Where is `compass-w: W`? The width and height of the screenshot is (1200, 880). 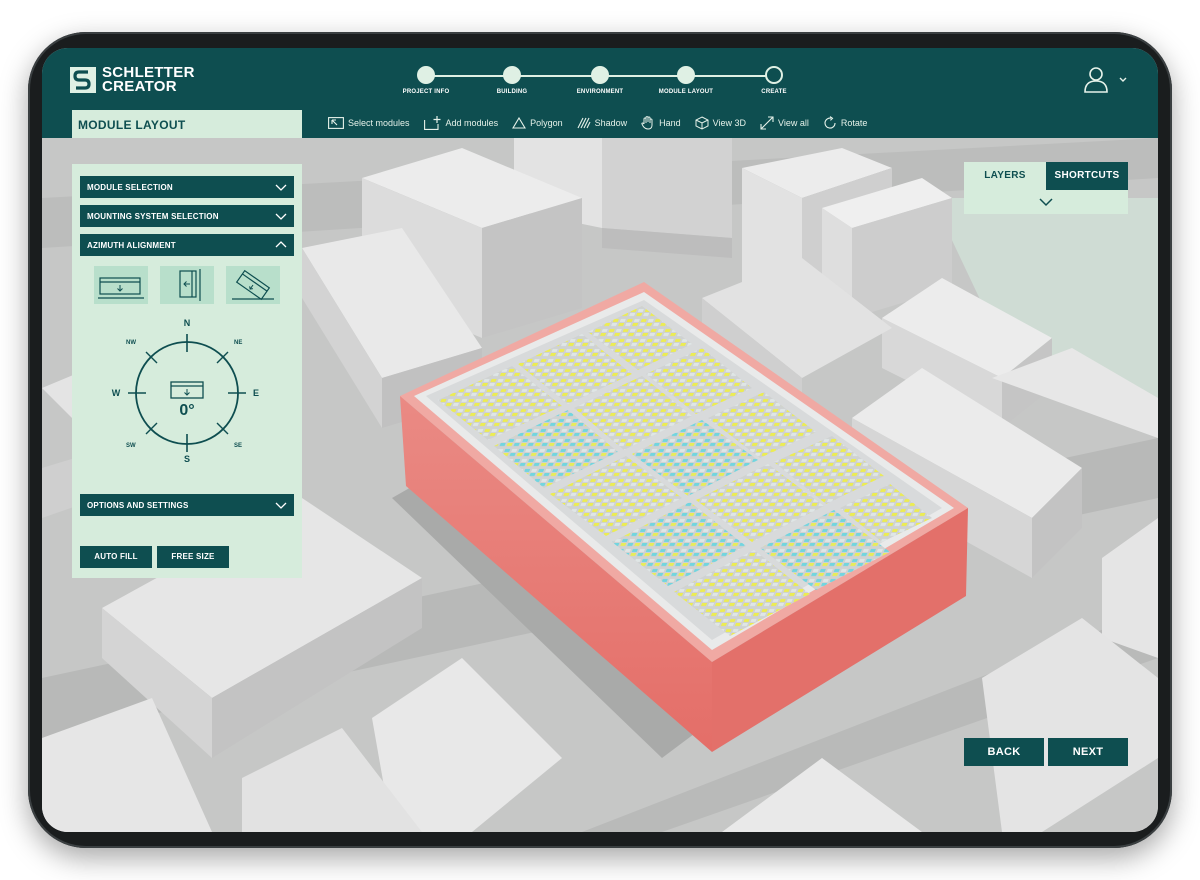
compass-w: W is located at coordinates (116, 393).